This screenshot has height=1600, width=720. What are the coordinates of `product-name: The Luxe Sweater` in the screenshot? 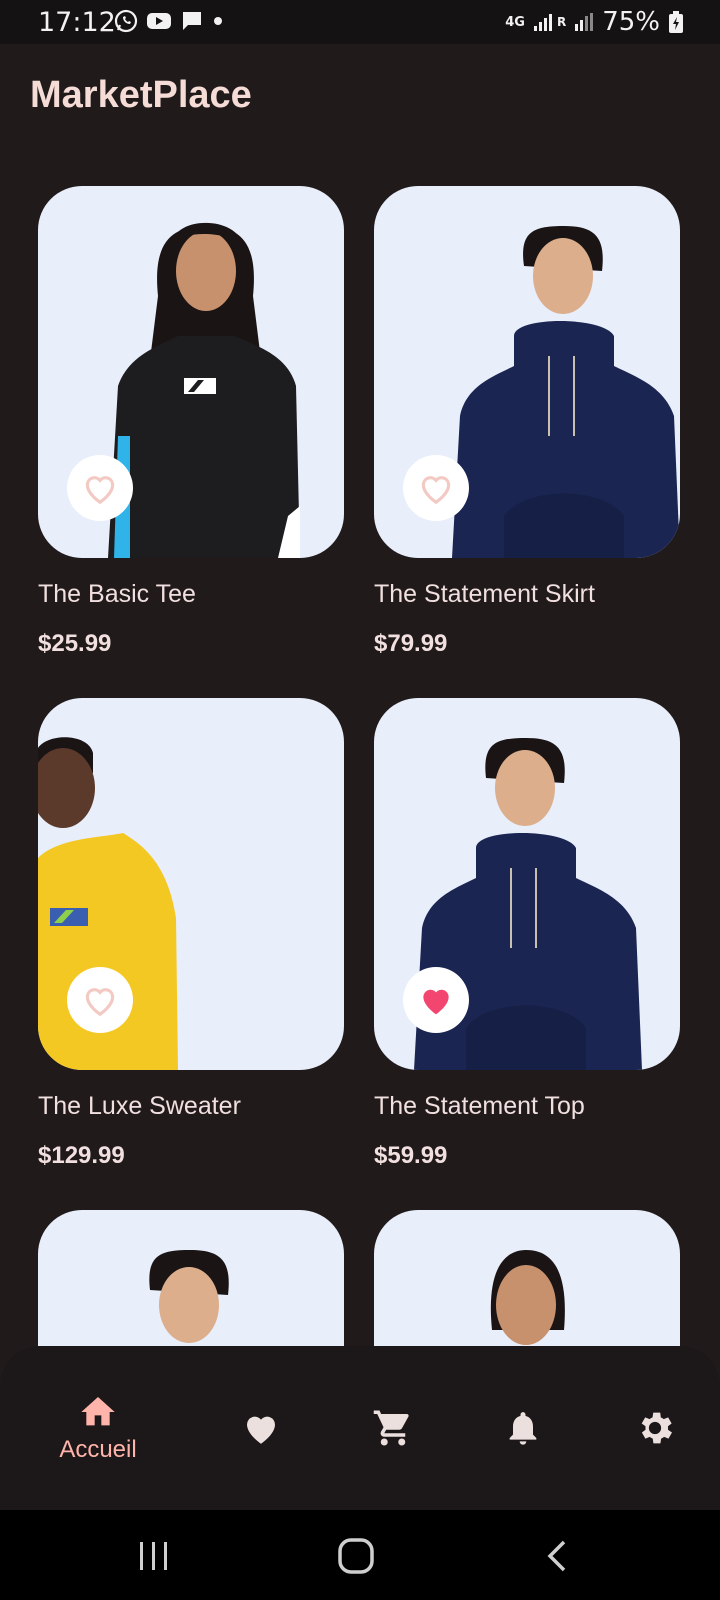 It's located at (139, 1106).